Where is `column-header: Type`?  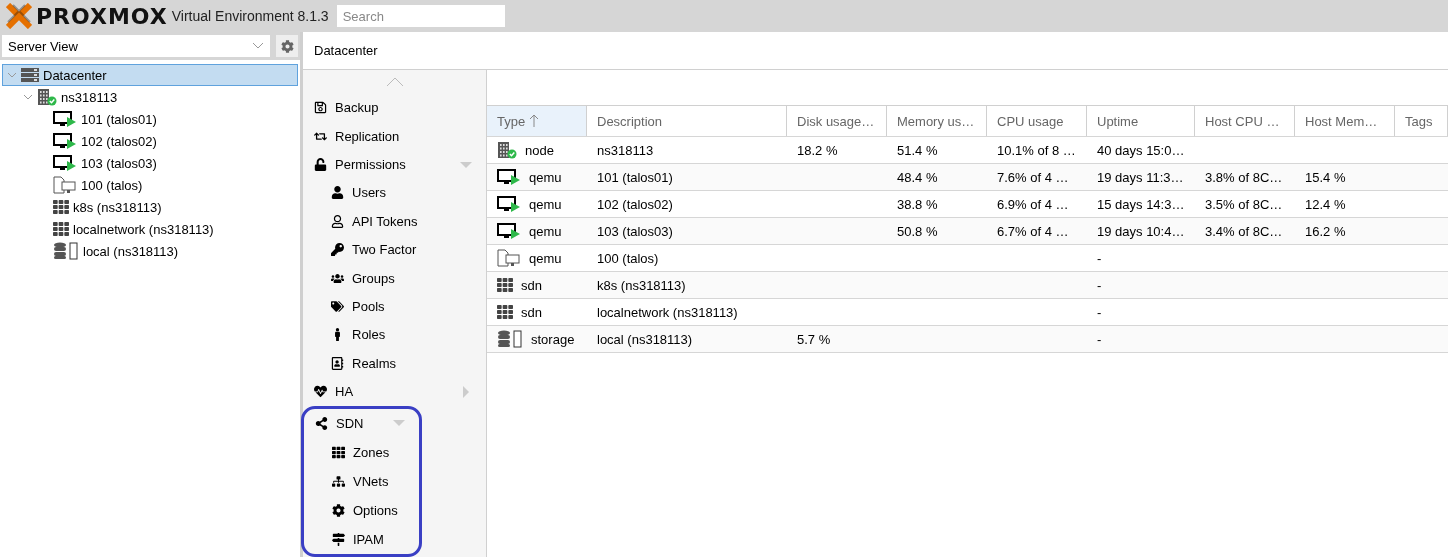
column-header: Type is located at coordinates (537, 121).